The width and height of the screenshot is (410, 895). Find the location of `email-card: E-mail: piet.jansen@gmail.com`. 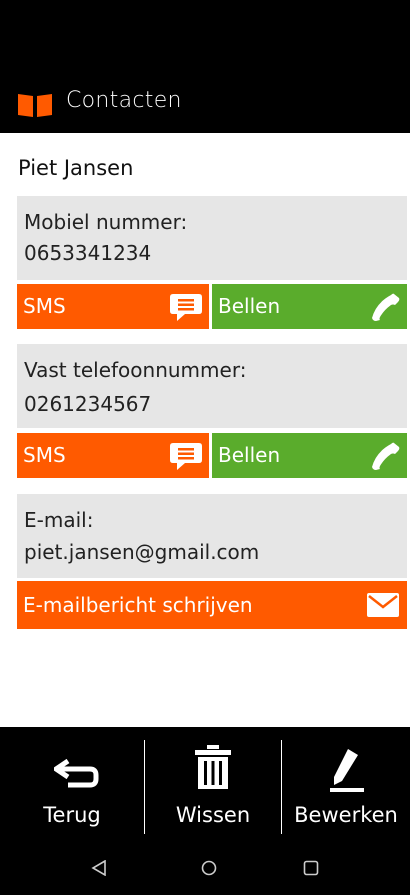

email-card: E-mail: piet.jansen@gmail.com is located at coordinates (212, 536).